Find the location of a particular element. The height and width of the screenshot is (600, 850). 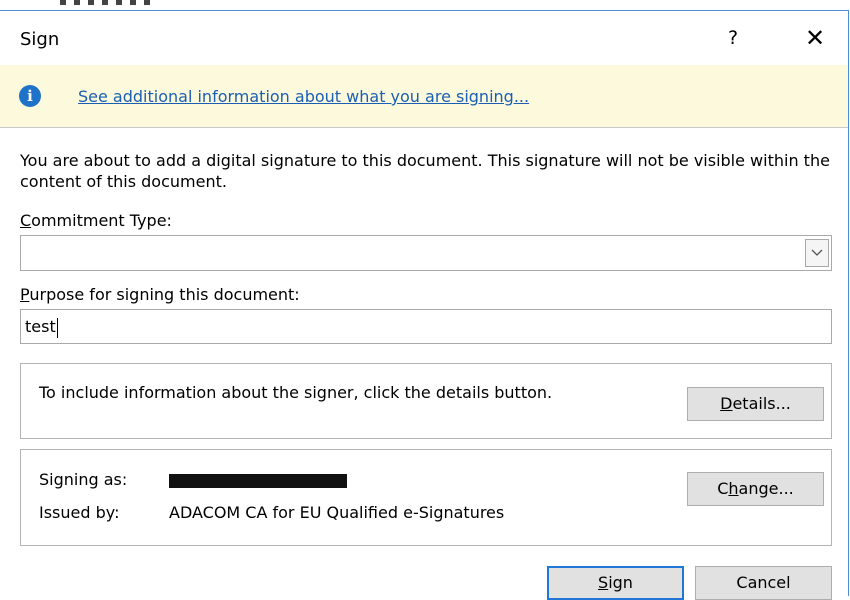

sign-button-label: ign is located at coordinates (620, 582).